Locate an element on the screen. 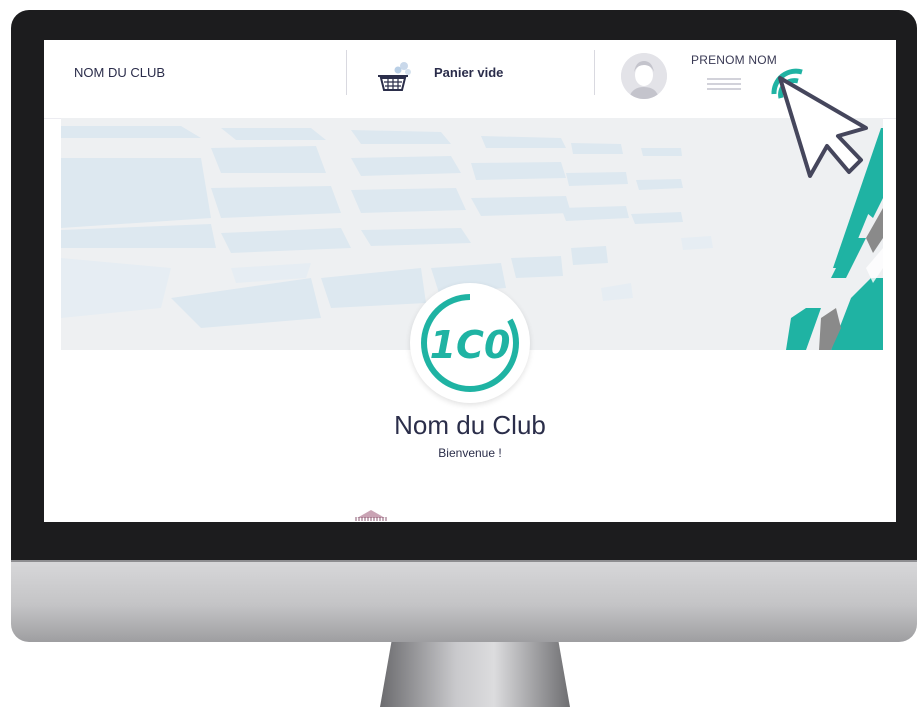 The height and width of the screenshot is (707, 921). cart-label: Panier vide is located at coordinates (468, 72).